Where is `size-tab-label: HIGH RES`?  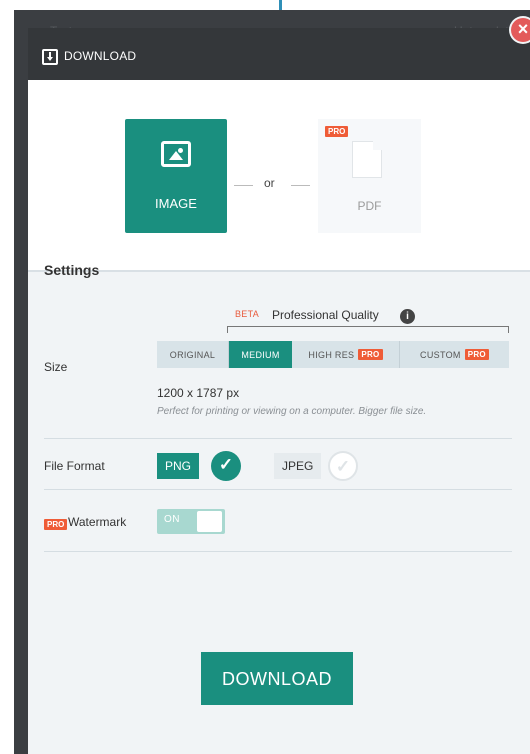
size-tab-label: HIGH RES is located at coordinates (331, 354).